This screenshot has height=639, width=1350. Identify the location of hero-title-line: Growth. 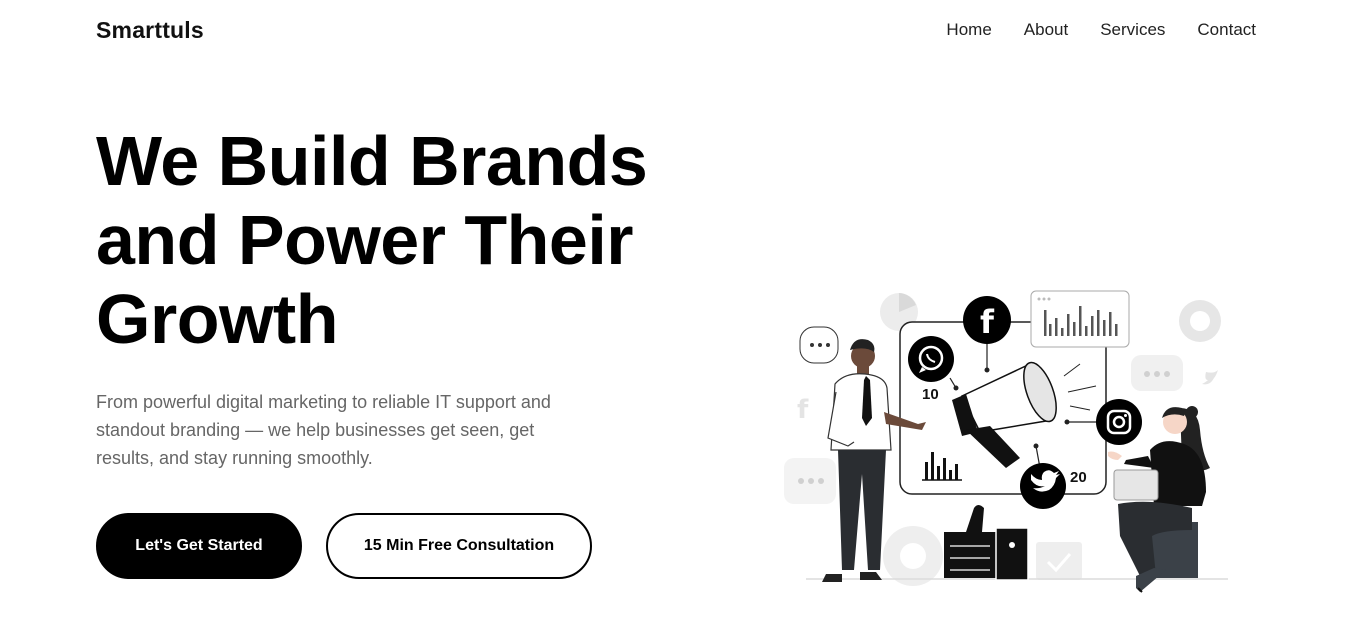
(217, 319).